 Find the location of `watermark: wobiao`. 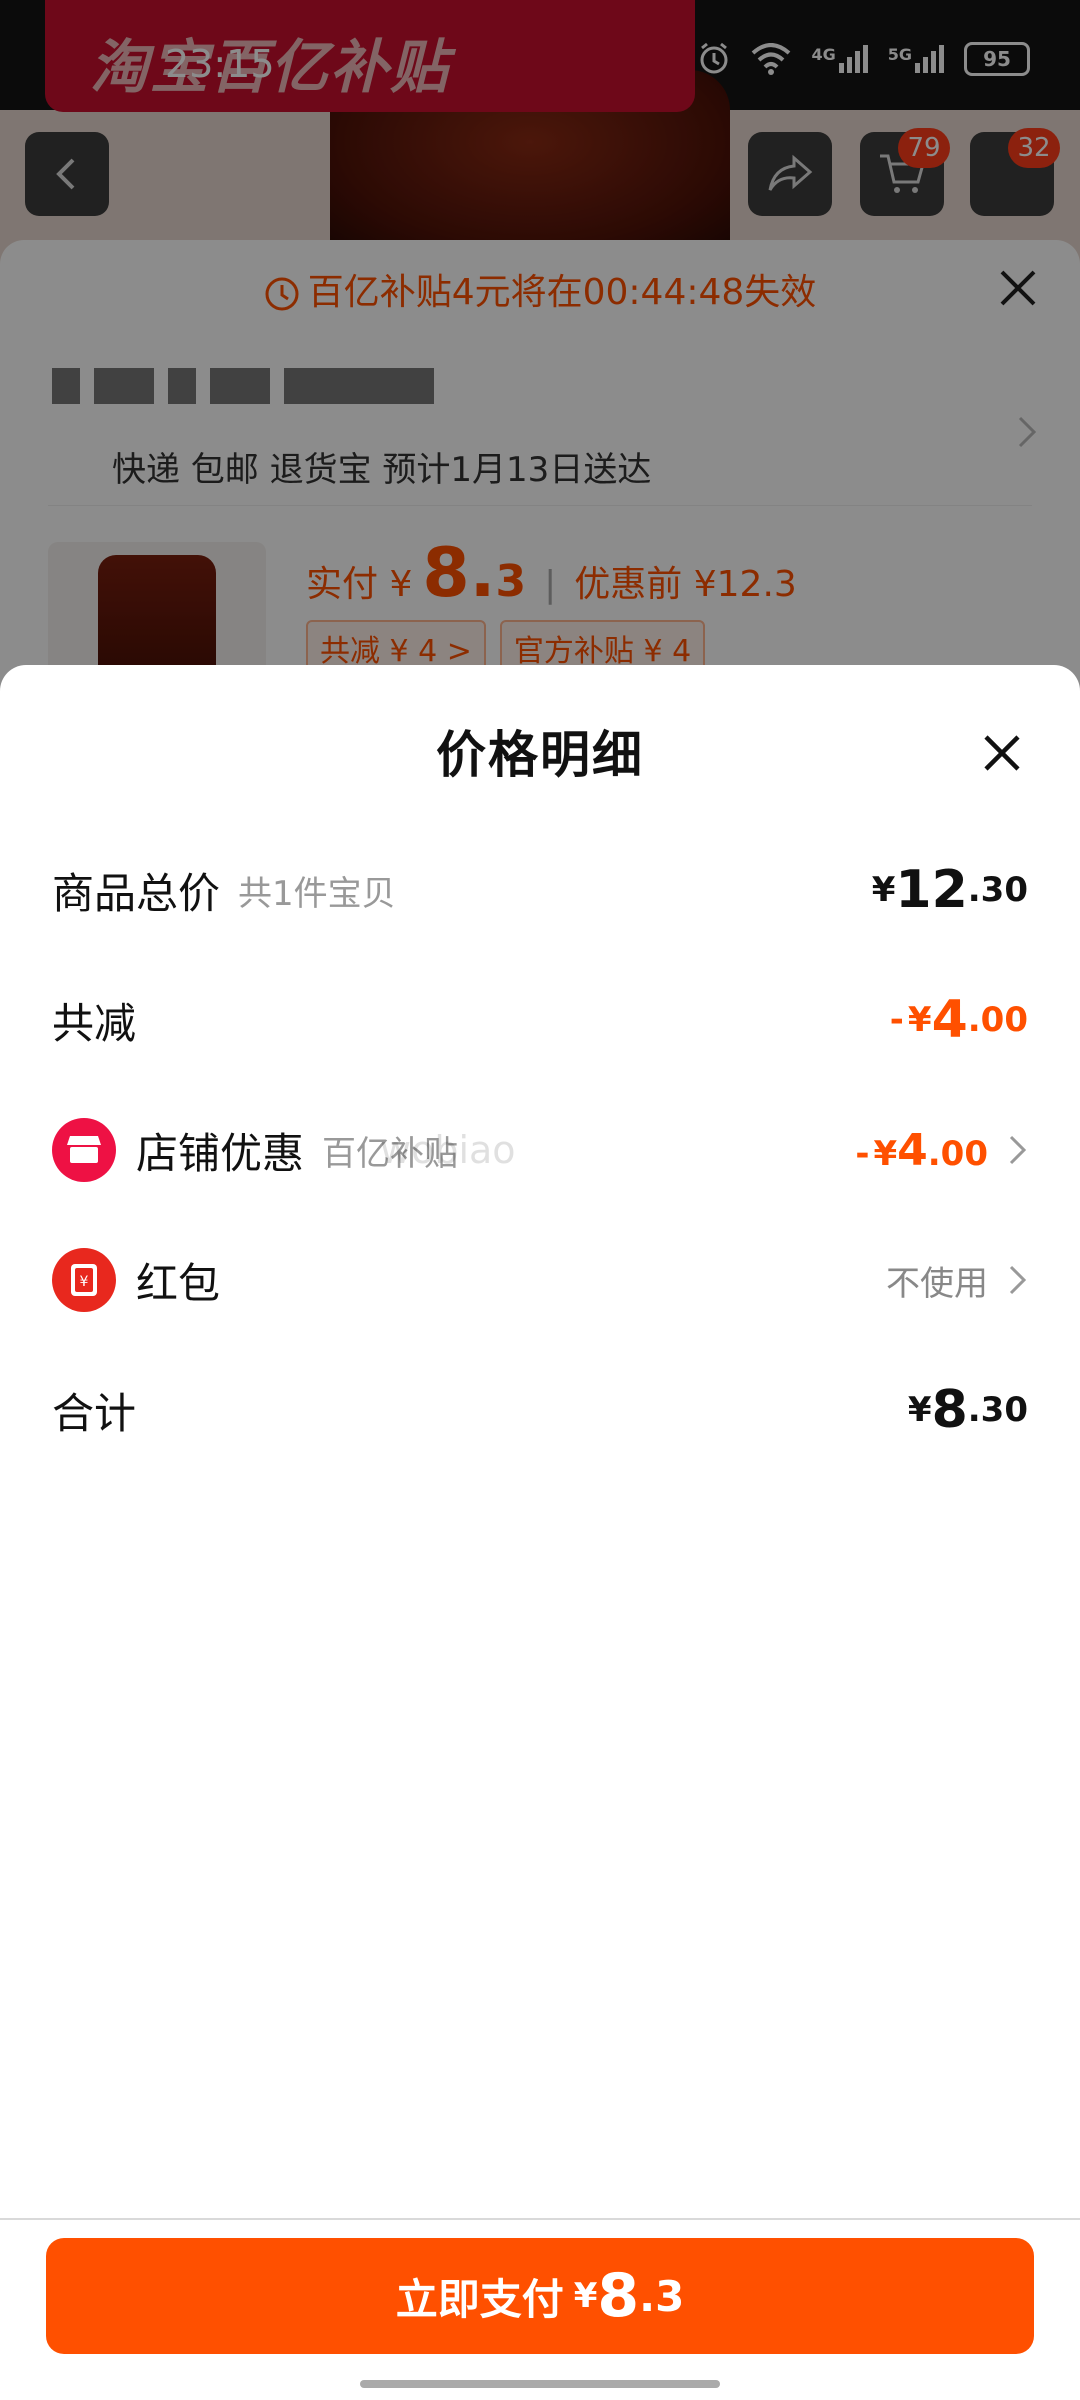

watermark: wobiao is located at coordinates (448, 1150).